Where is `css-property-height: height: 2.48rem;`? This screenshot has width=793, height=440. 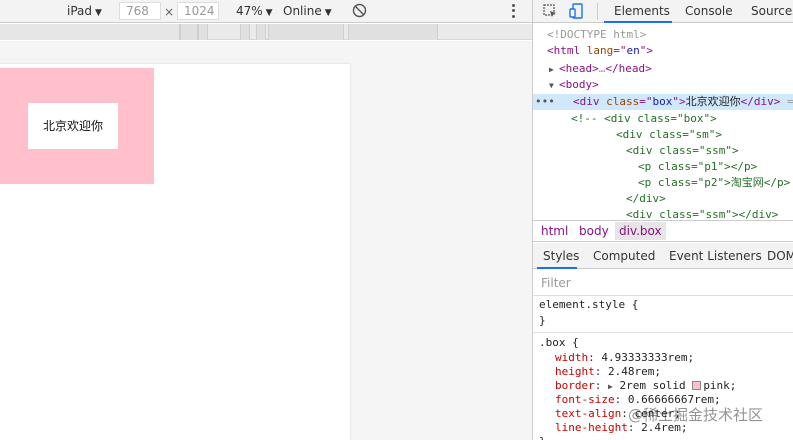
css-property-height: height: 2.48rem; is located at coordinates (608, 372).